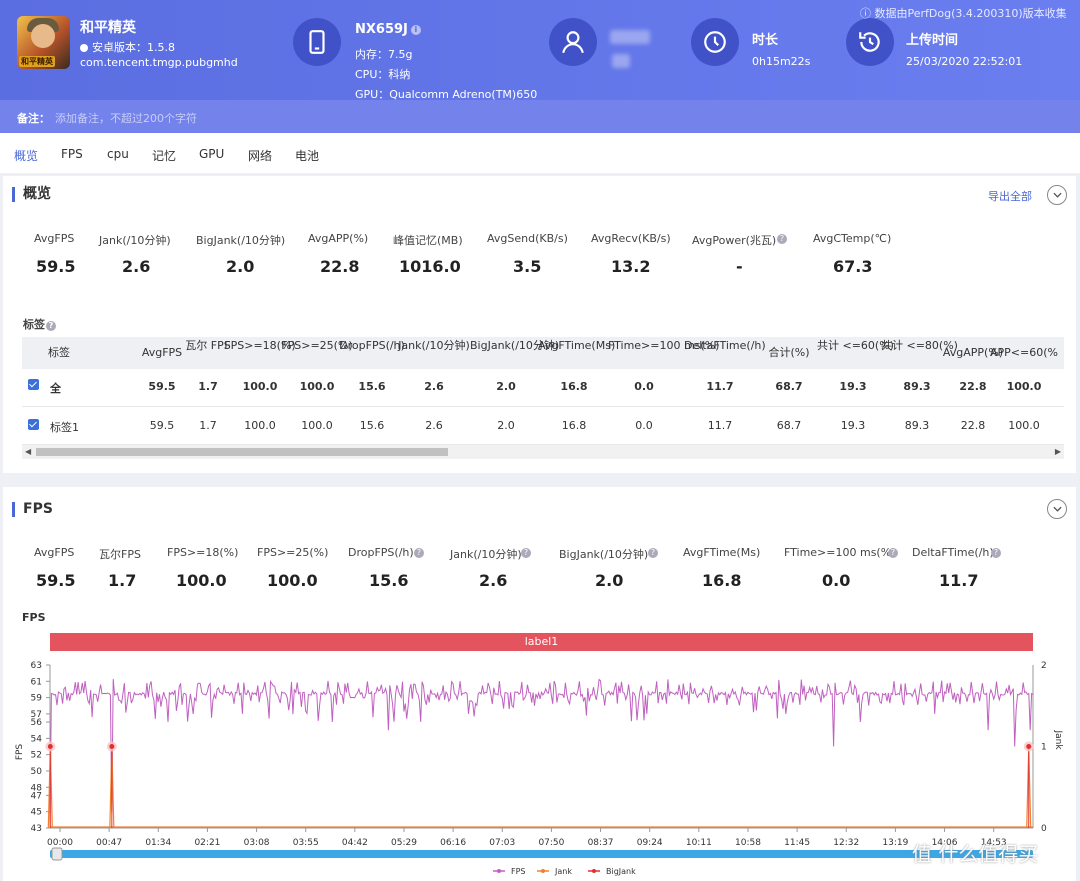 The height and width of the screenshot is (881, 1080). I want to click on stat-label: Jank(/10分钟), so click(135, 240).